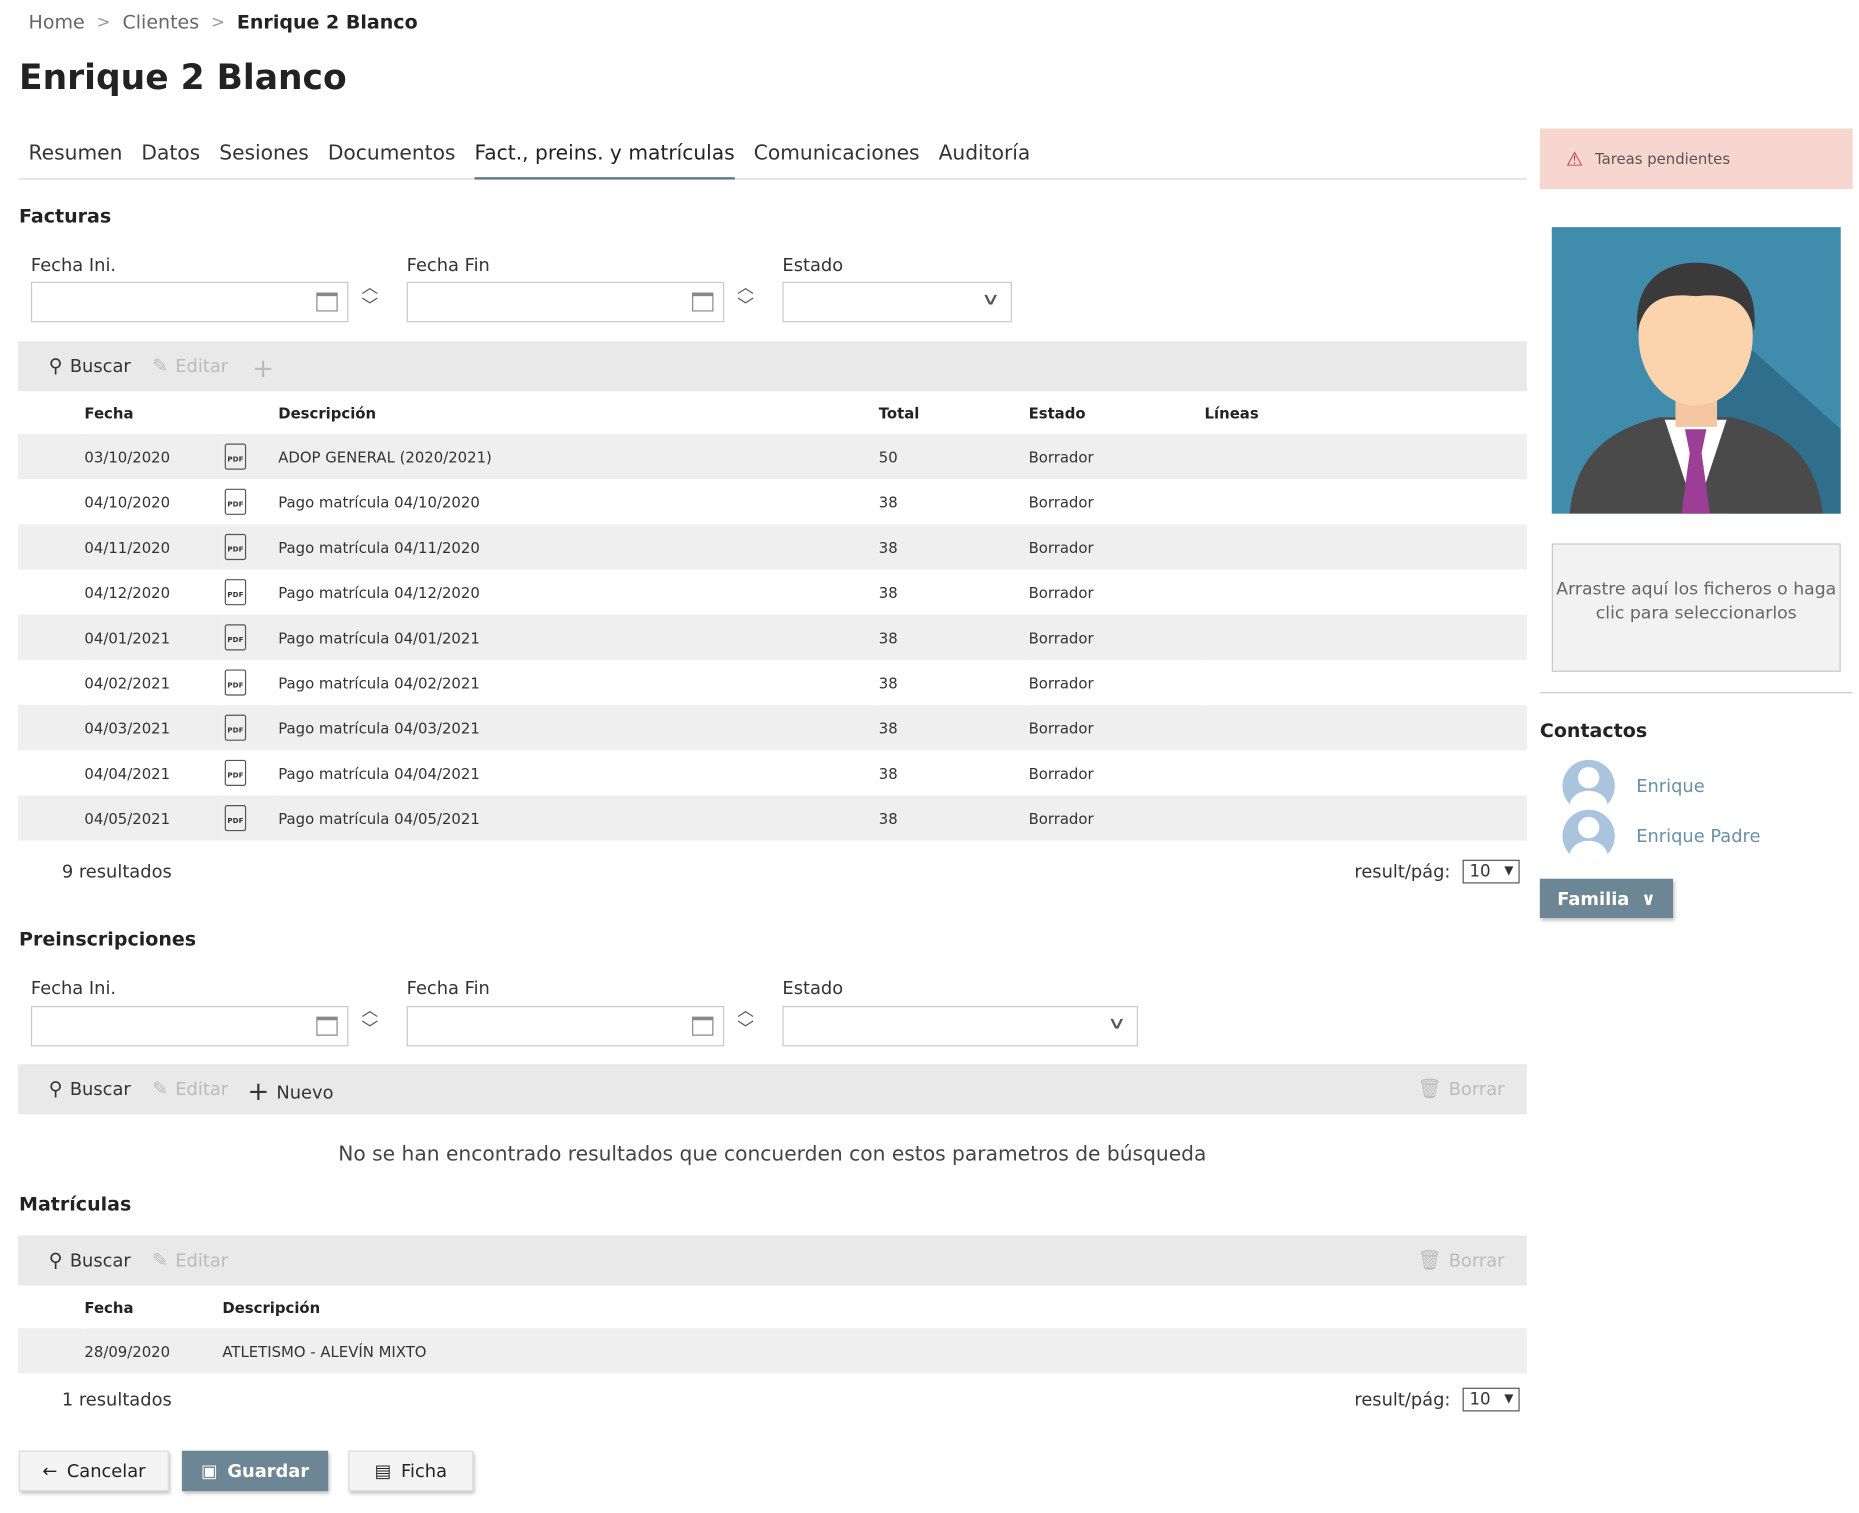 The width and height of the screenshot is (1859, 1513). Describe the element at coordinates (813, 988) in the screenshot. I see `pre-estado-label: Estado` at that location.